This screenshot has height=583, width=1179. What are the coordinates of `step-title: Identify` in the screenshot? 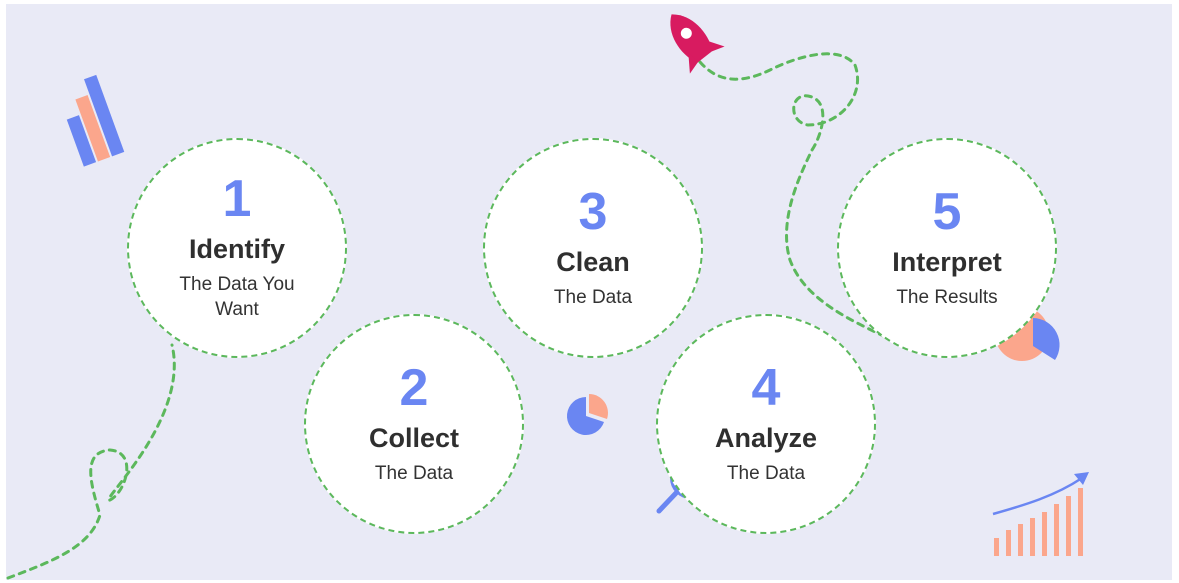 It's located at (236, 249).